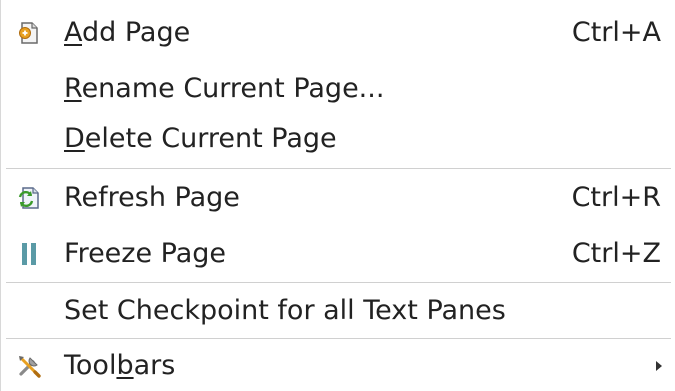  What do you see at coordinates (29, 198) in the screenshot?
I see `refresh-page-icon` at bounding box center [29, 198].